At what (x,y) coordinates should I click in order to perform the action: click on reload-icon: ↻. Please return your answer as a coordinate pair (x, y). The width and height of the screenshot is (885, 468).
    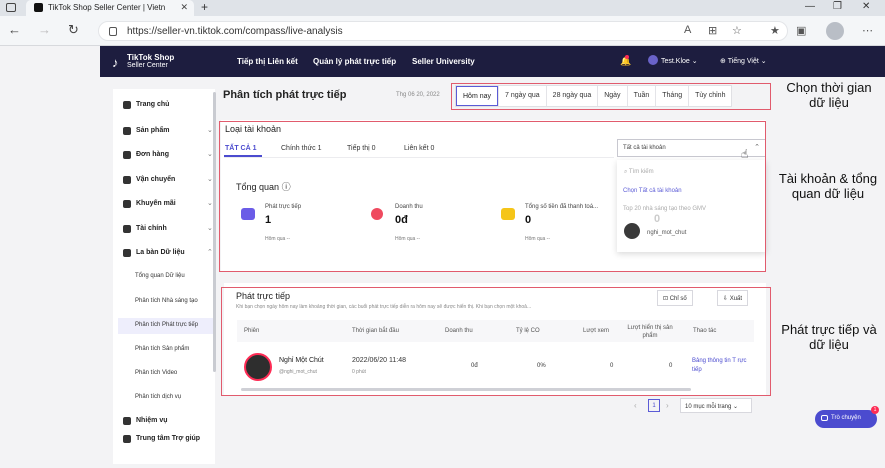
    Looking at the image, I should click on (73, 30).